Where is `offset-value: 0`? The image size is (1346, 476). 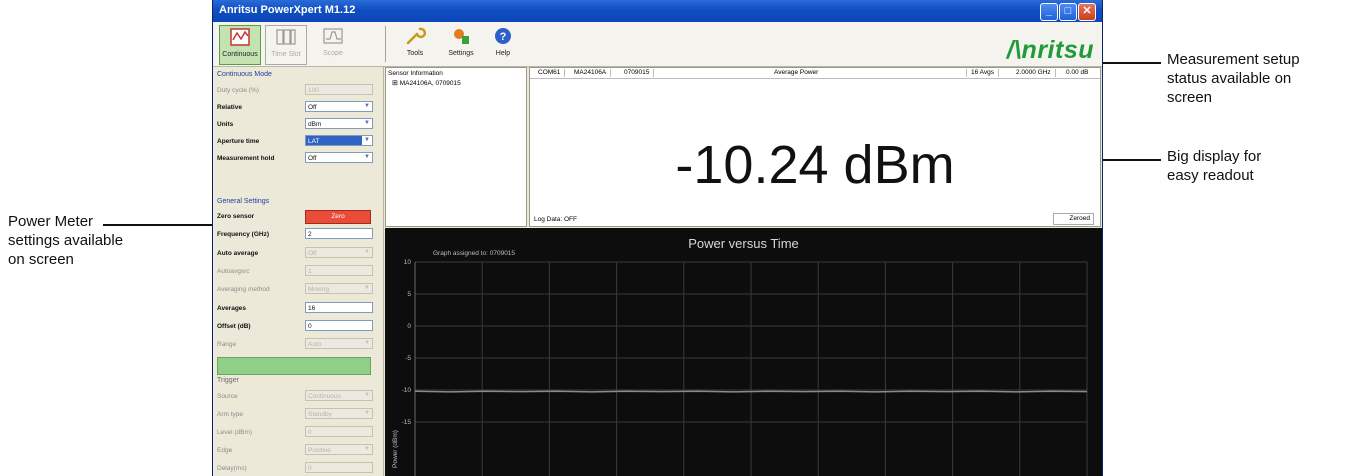
offset-value: 0 is located at coordinates (310, 326).